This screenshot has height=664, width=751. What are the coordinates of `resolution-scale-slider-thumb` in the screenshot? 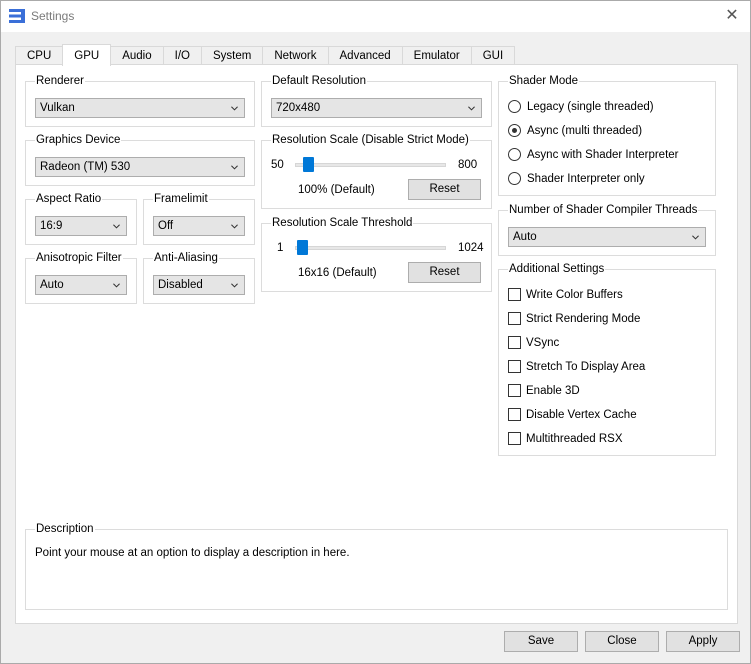 It's located at (308, 164).